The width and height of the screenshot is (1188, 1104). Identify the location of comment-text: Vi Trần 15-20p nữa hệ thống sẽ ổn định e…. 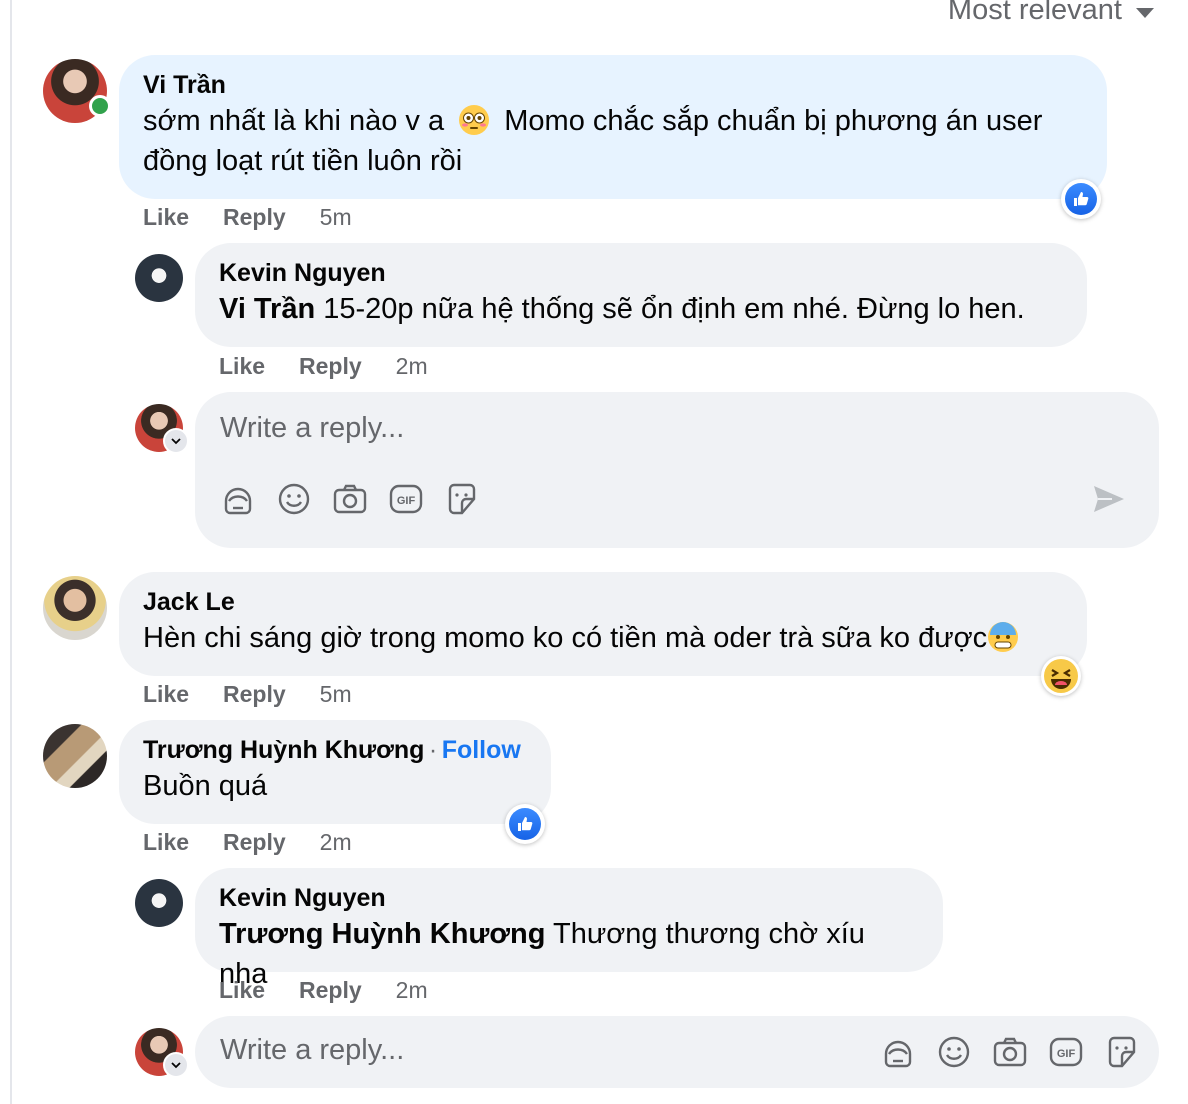
(641, 309).